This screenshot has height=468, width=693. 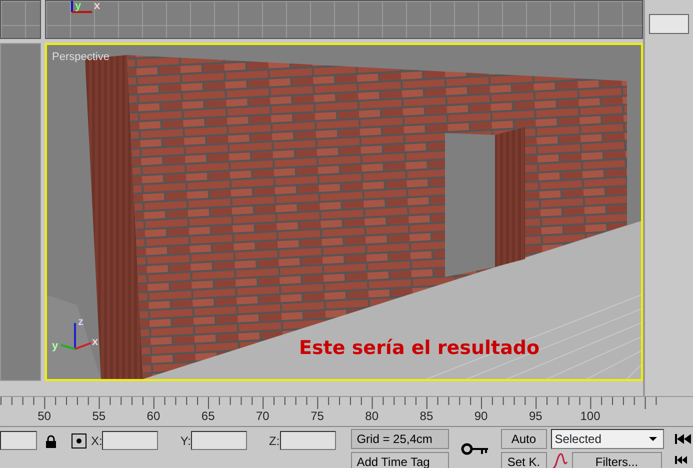 I want to click on axis-label: z, so click(x=81, y=322).